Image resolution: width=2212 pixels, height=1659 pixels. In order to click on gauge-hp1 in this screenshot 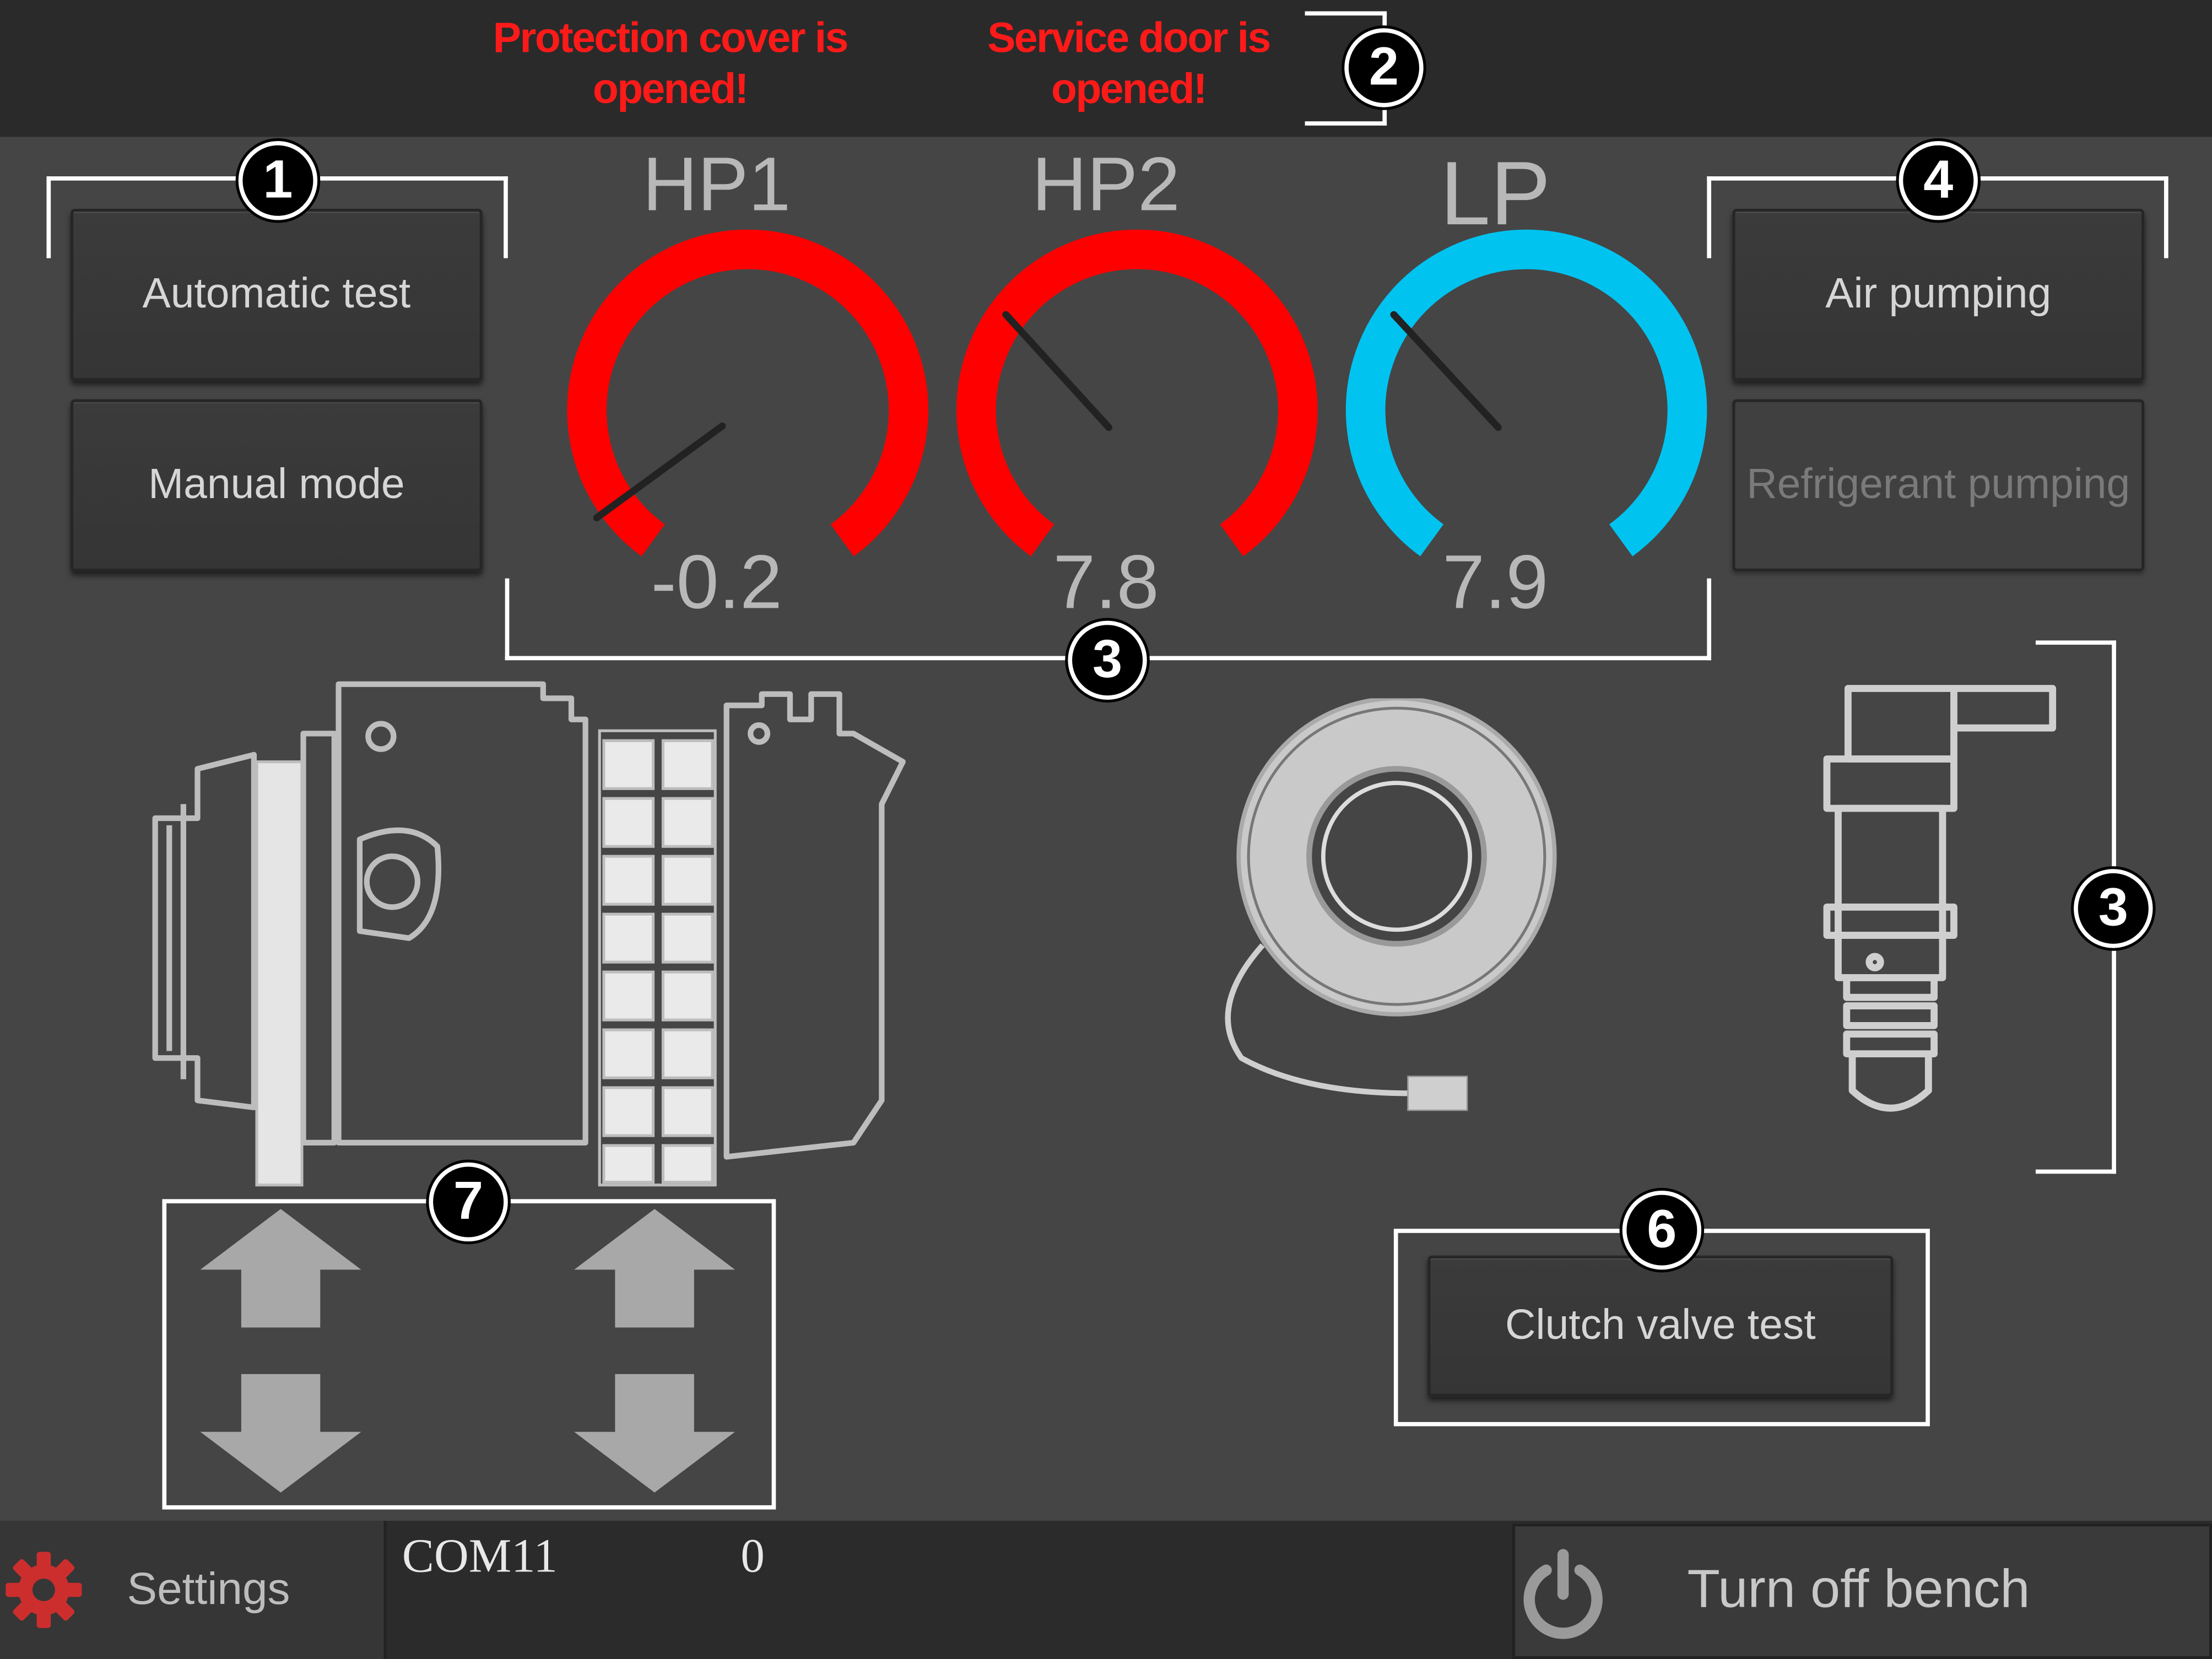, I will do `click(747, 392)`.